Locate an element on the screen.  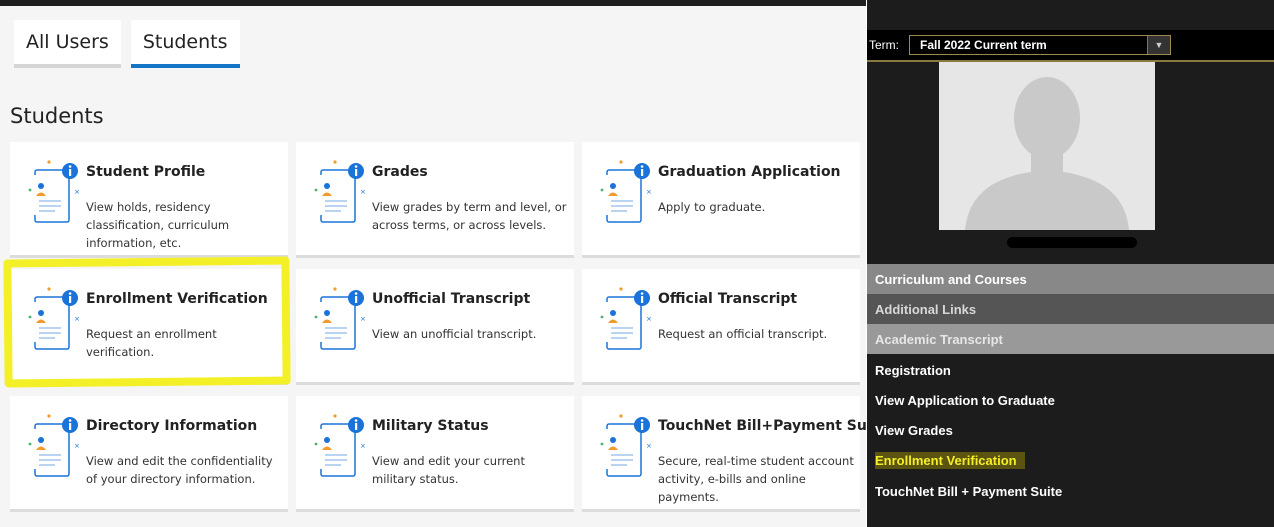
card-title: Military Status is located at coordinates (430, 426).